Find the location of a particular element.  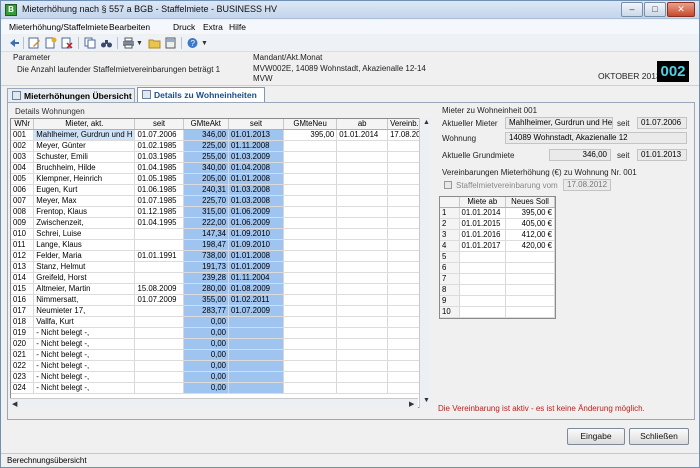

table-row: 5 is located at coordinates (497, 257).